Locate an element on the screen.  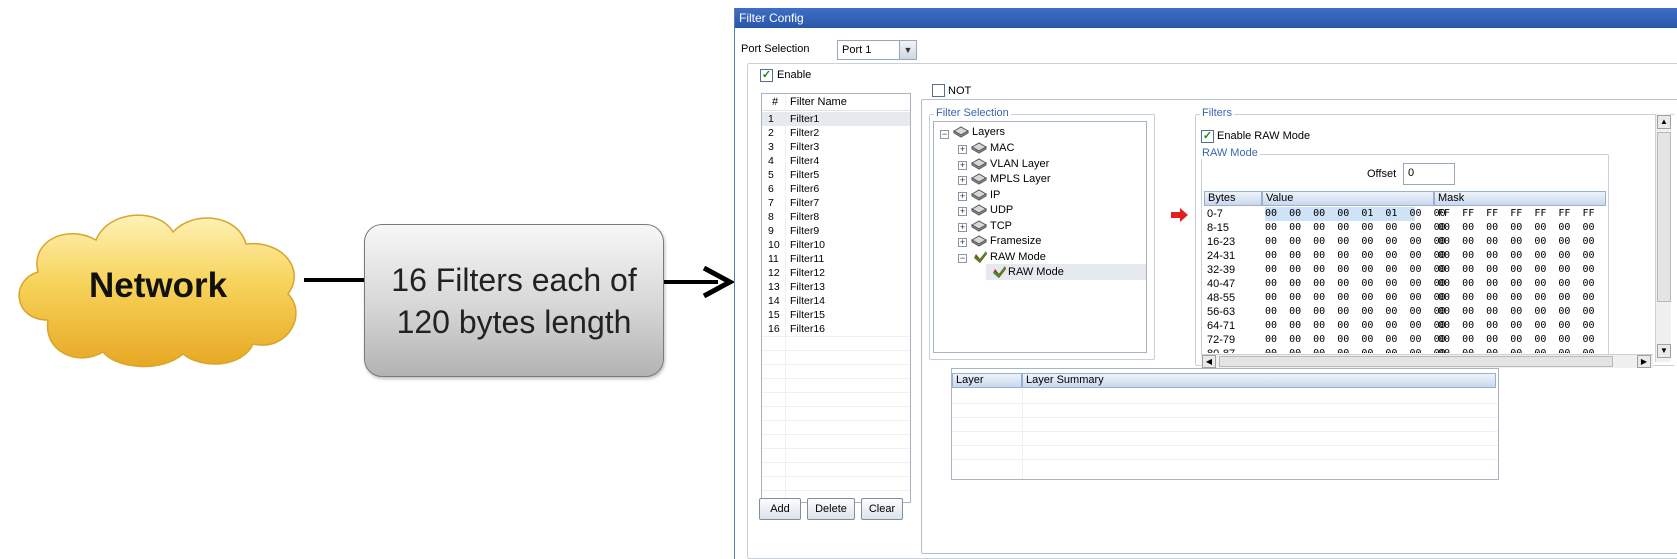
filter-list-item: 14 Filter14 is located at coordinates (836, 301).